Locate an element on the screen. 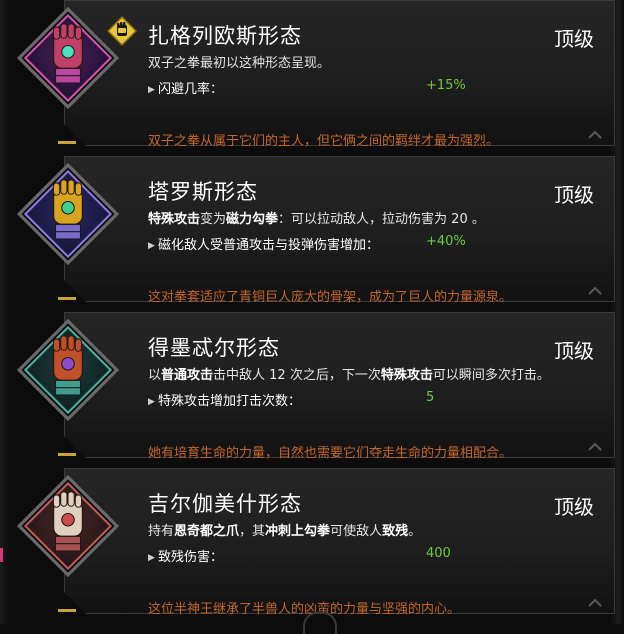 This screenshot has height=634, width=624. description-text: 双子之拳最初以这种形态呈现。 is located at coordinates (239, 63).